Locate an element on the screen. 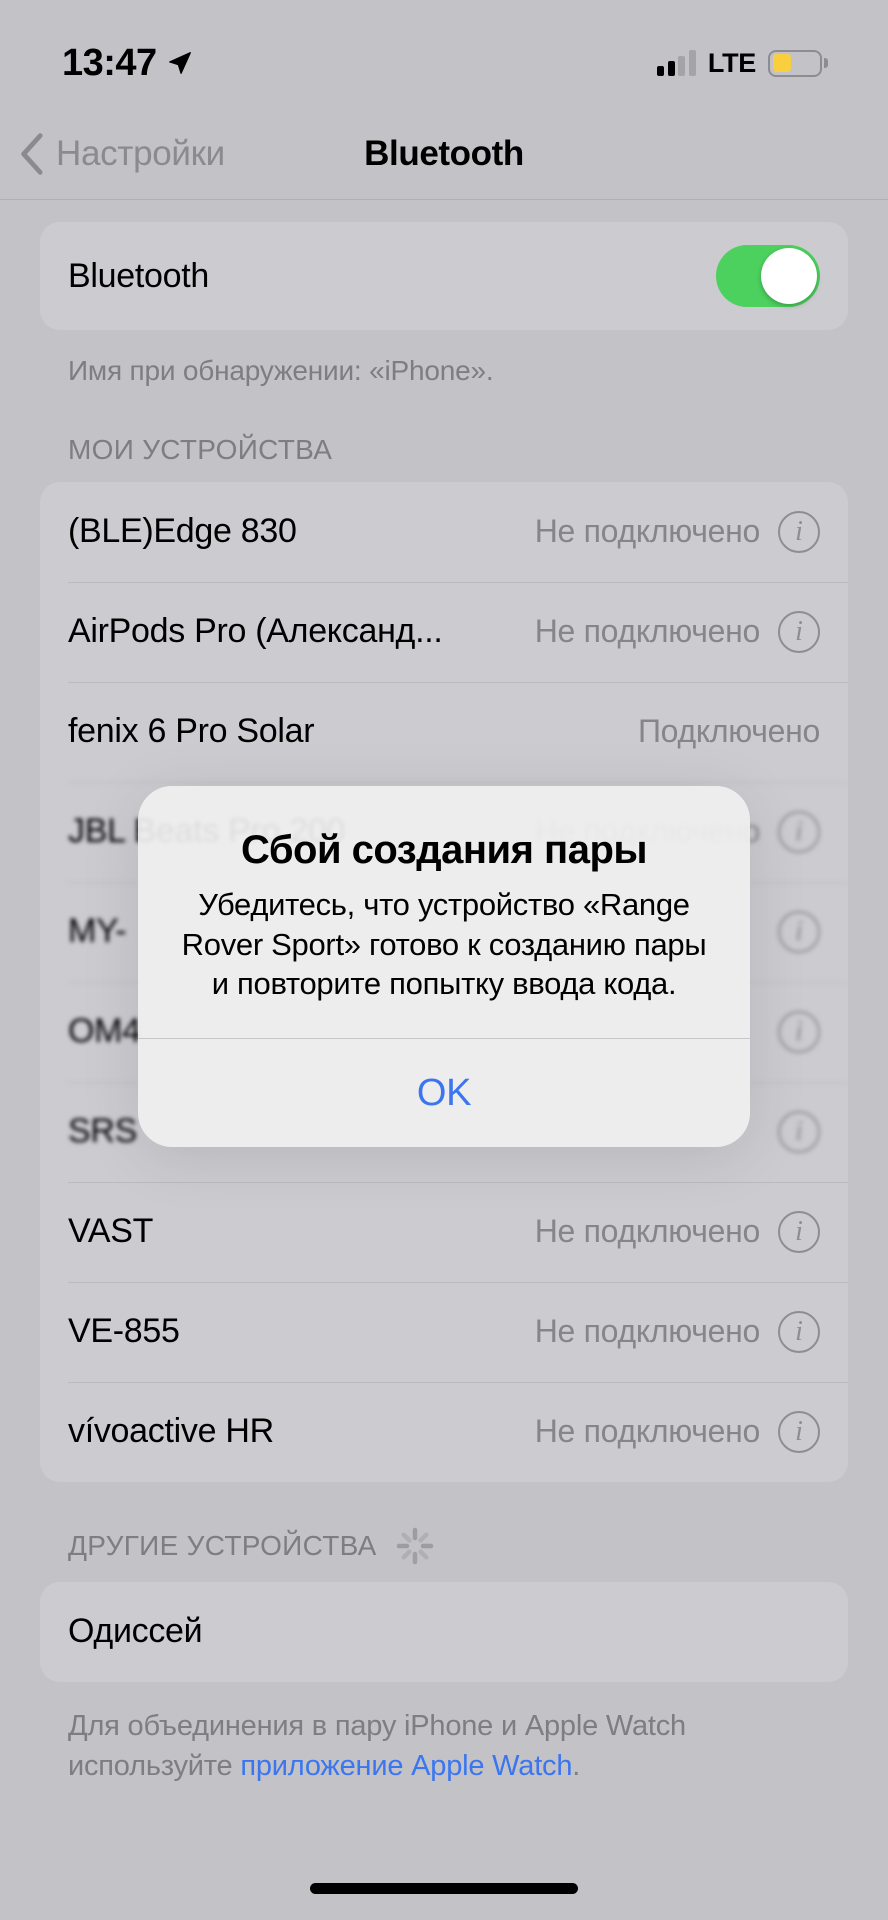 The image size is (888, 1920). loading-spinner-icon is located at coordinates (414, 1546).